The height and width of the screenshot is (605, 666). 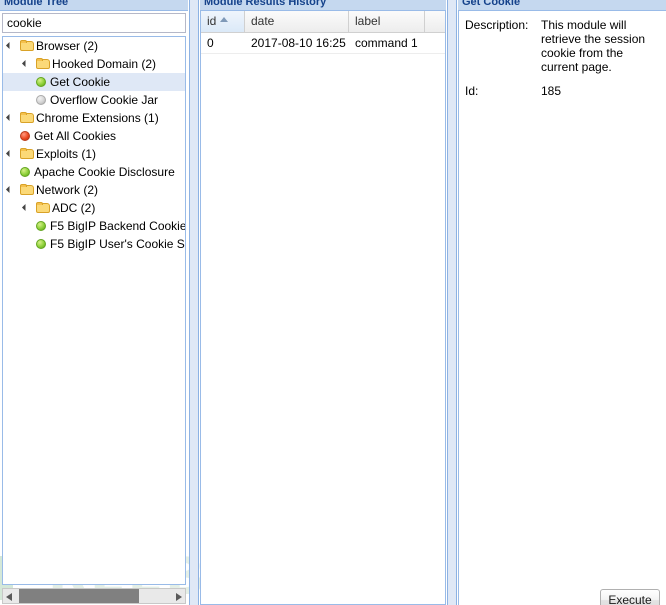 I want to click on tree-node-label: Hooked Domain (2), so click(x=104, y=64).